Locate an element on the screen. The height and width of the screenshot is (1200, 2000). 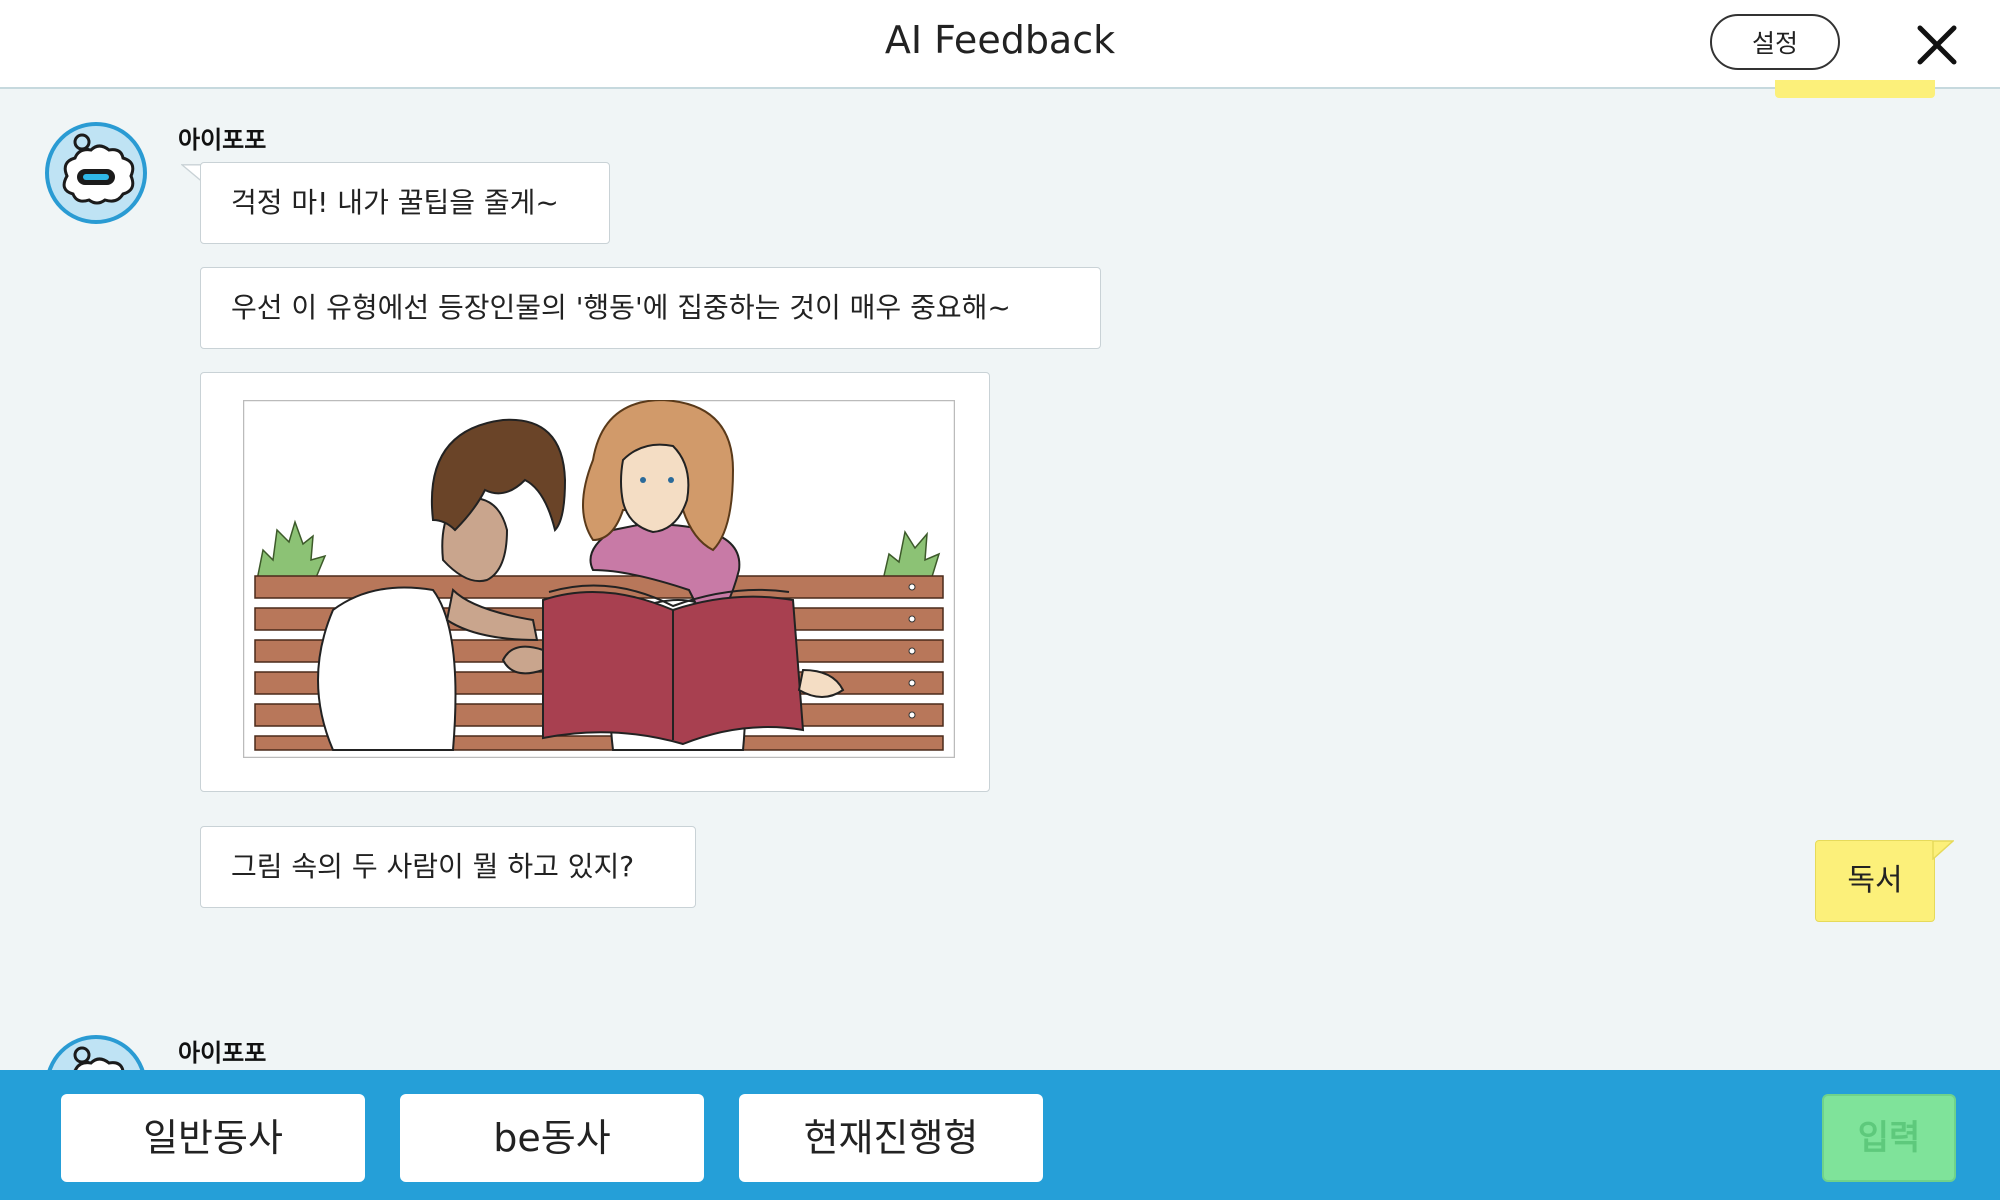
settings-button: 설정 is located at coordinates (1775, 42).